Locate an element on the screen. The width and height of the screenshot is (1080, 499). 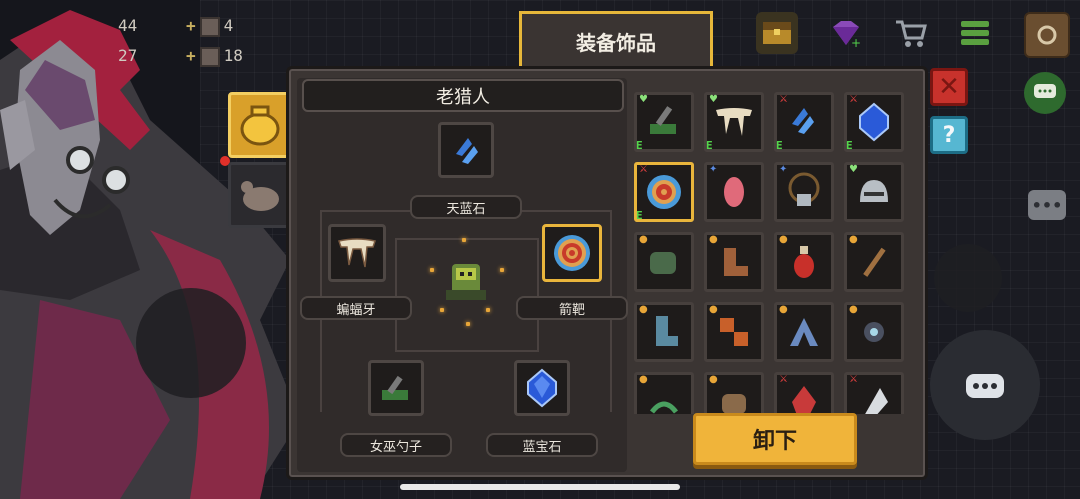
wooden-staff-icon is located at coordinates (874, 262).